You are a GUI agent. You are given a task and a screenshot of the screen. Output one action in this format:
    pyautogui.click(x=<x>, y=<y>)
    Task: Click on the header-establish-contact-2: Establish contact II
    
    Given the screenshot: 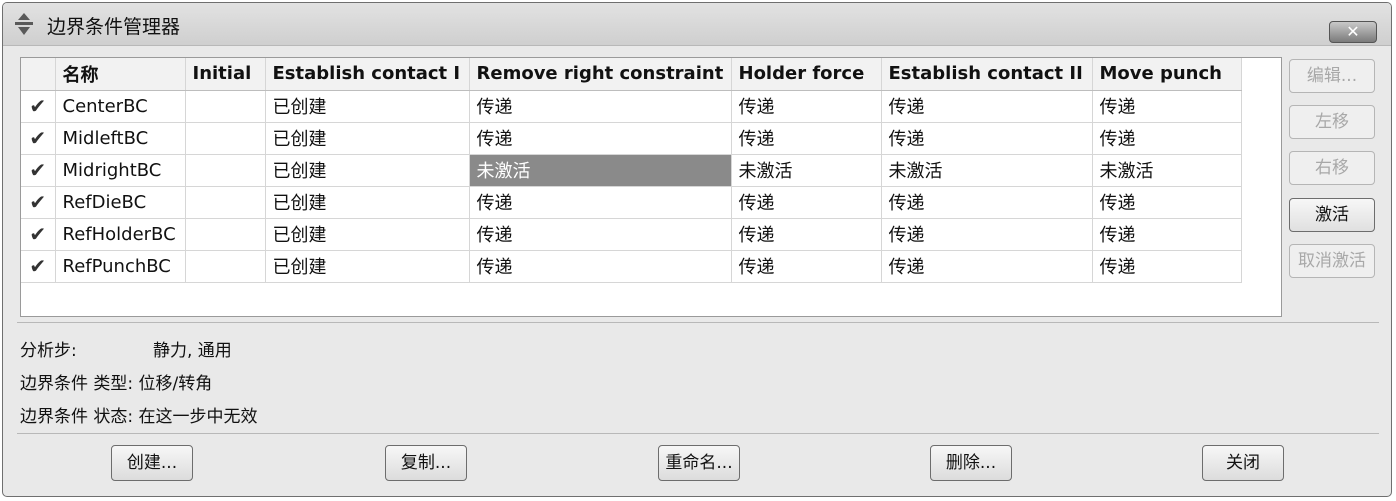 What is the action you would take?
    pyautogui.click(x=987, y=74)
    